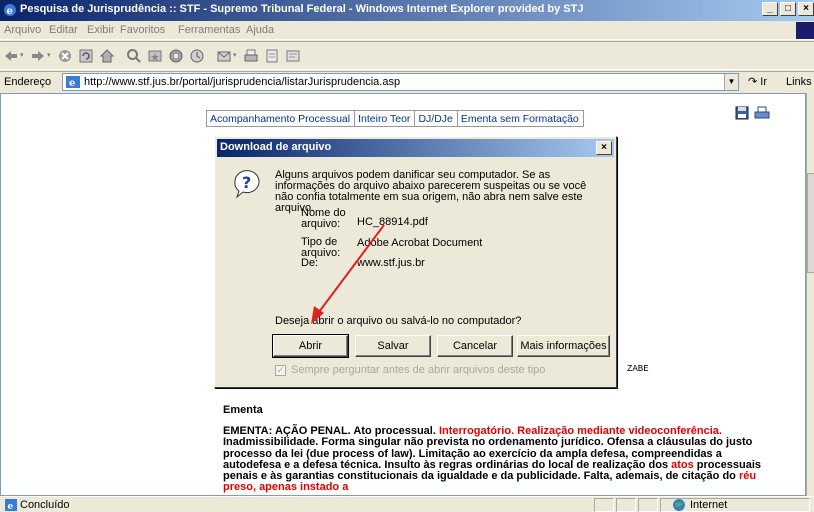 The image size is (814, 512). Describe the element at coordinates (22, 30) in the screenshot. I see `menu-arquivo: Arquivo` at that location.